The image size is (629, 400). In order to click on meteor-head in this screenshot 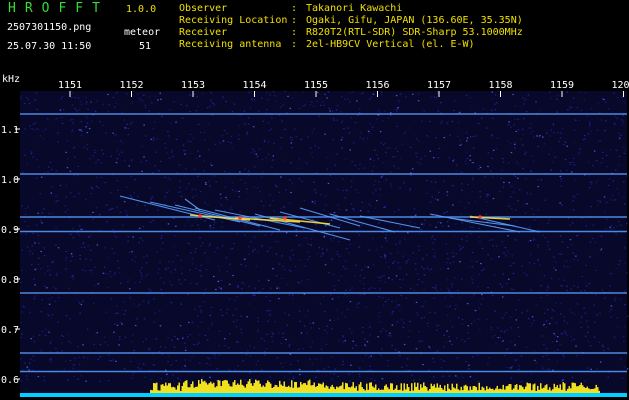, I will do `click(480, 217)`.